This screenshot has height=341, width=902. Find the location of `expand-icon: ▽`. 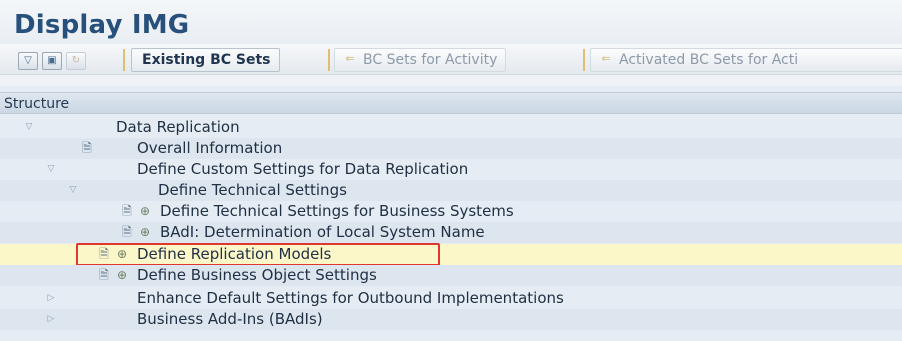

expand-icon: ▽ is located at coordinates (28, 61).